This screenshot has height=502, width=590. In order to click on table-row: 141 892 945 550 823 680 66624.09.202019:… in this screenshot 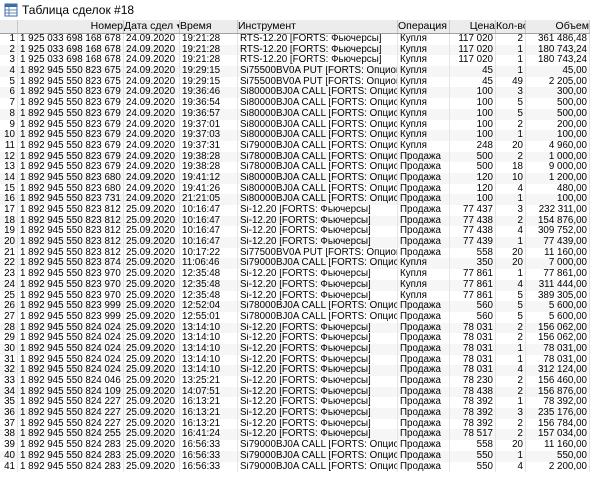, I will do `click(295, 178)`.